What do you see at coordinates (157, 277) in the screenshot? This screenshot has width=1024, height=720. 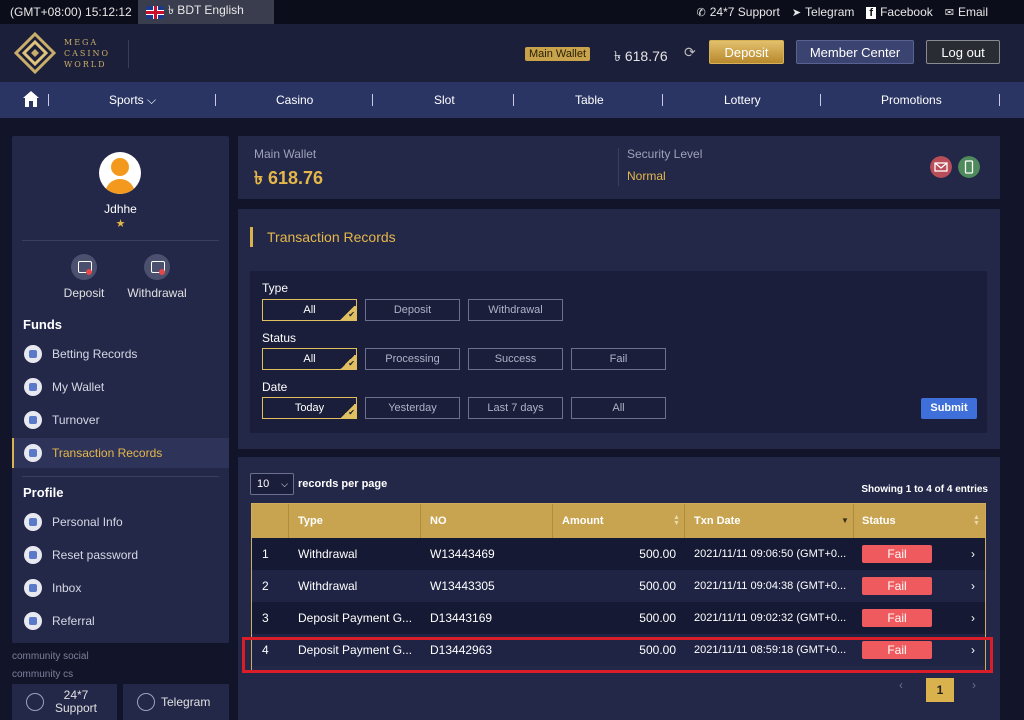 I see `quick-withdrawal-button: Withdrawal` at bounding box center [157, 277].